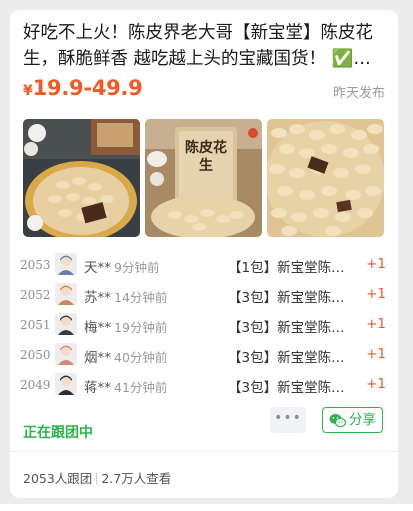 Image resolution: width=413 pixels, height=511 pixels. What do you see at coordinates (203, 386) in the screenshot?
I see `order-row: 2049 蒋** 41分钟前 【3包】新宝堂陈… +1` at bounding box center [203, 386].